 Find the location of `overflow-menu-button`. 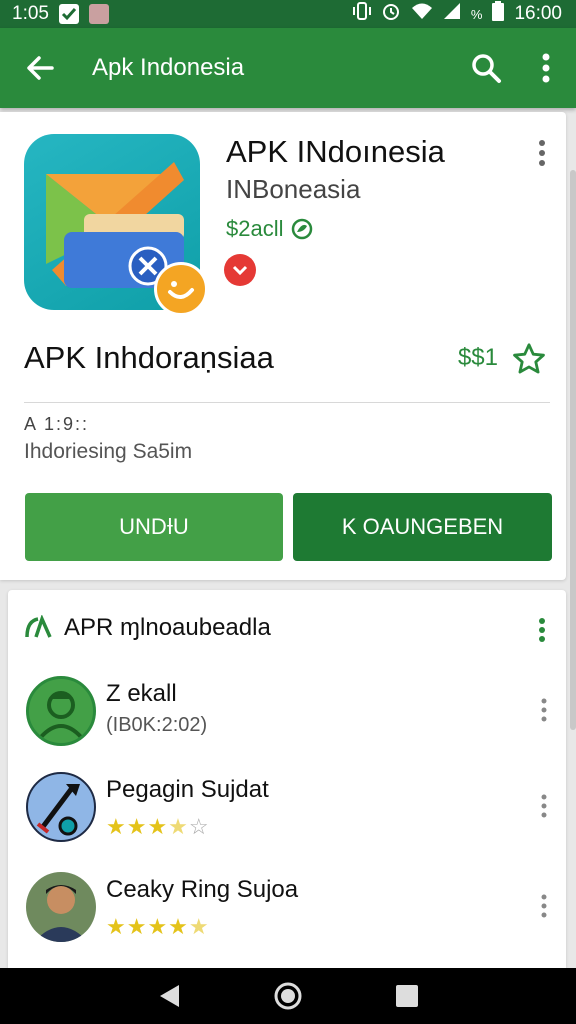

overflow-menu-button is located at coordinates (546, 68).